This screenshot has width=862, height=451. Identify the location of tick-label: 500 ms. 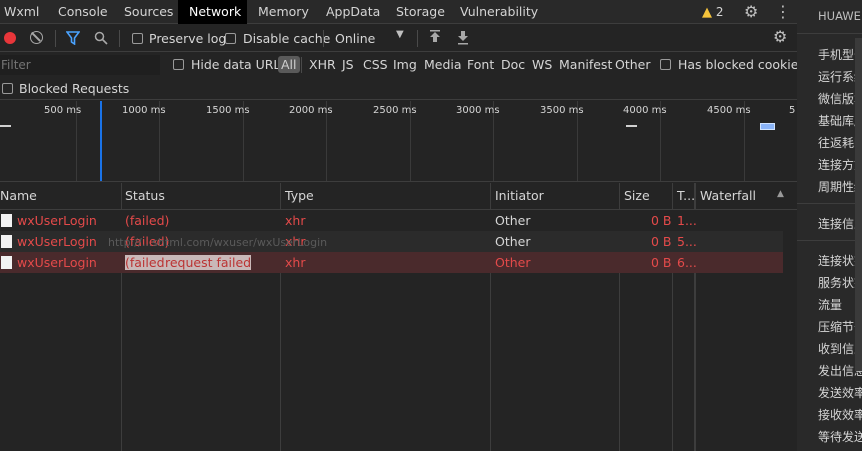
(63, 110).